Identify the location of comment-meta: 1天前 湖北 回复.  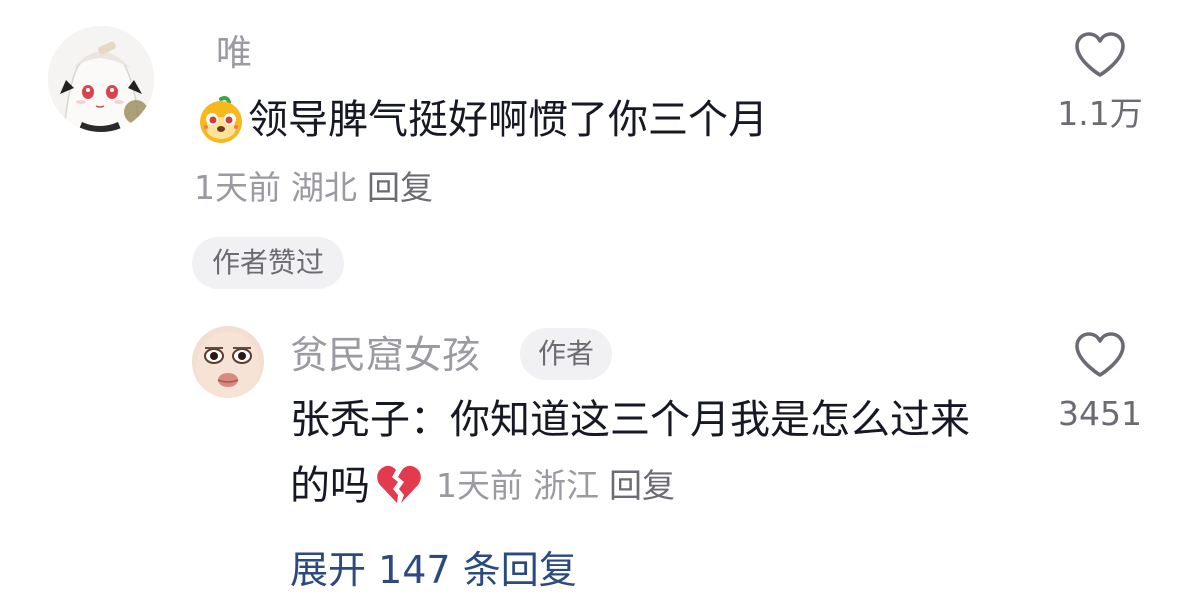
(313, 188).